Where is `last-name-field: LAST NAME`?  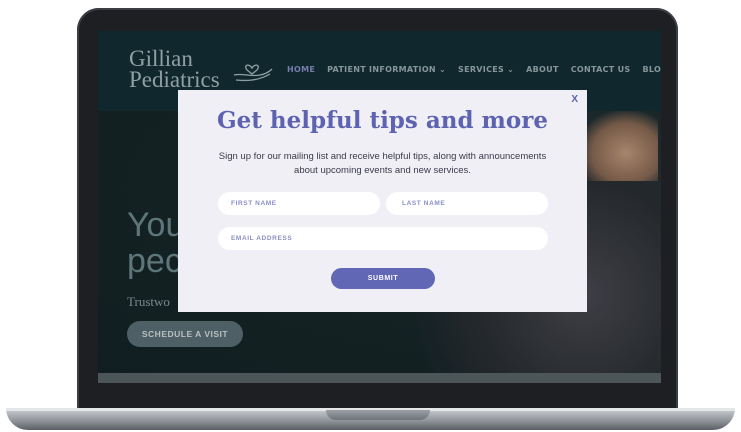 last-name-field: LAST NAME is located at coordinates (467, 203).